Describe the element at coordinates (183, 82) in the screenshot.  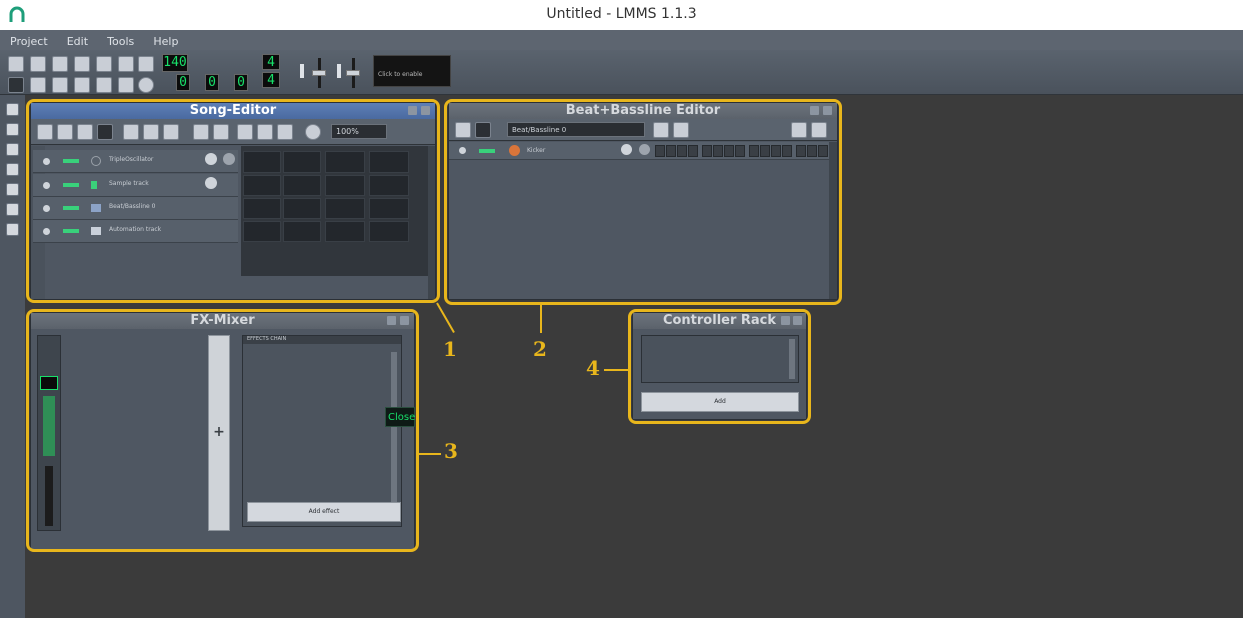
I see `time-minutes-lcd: 0` at that location.